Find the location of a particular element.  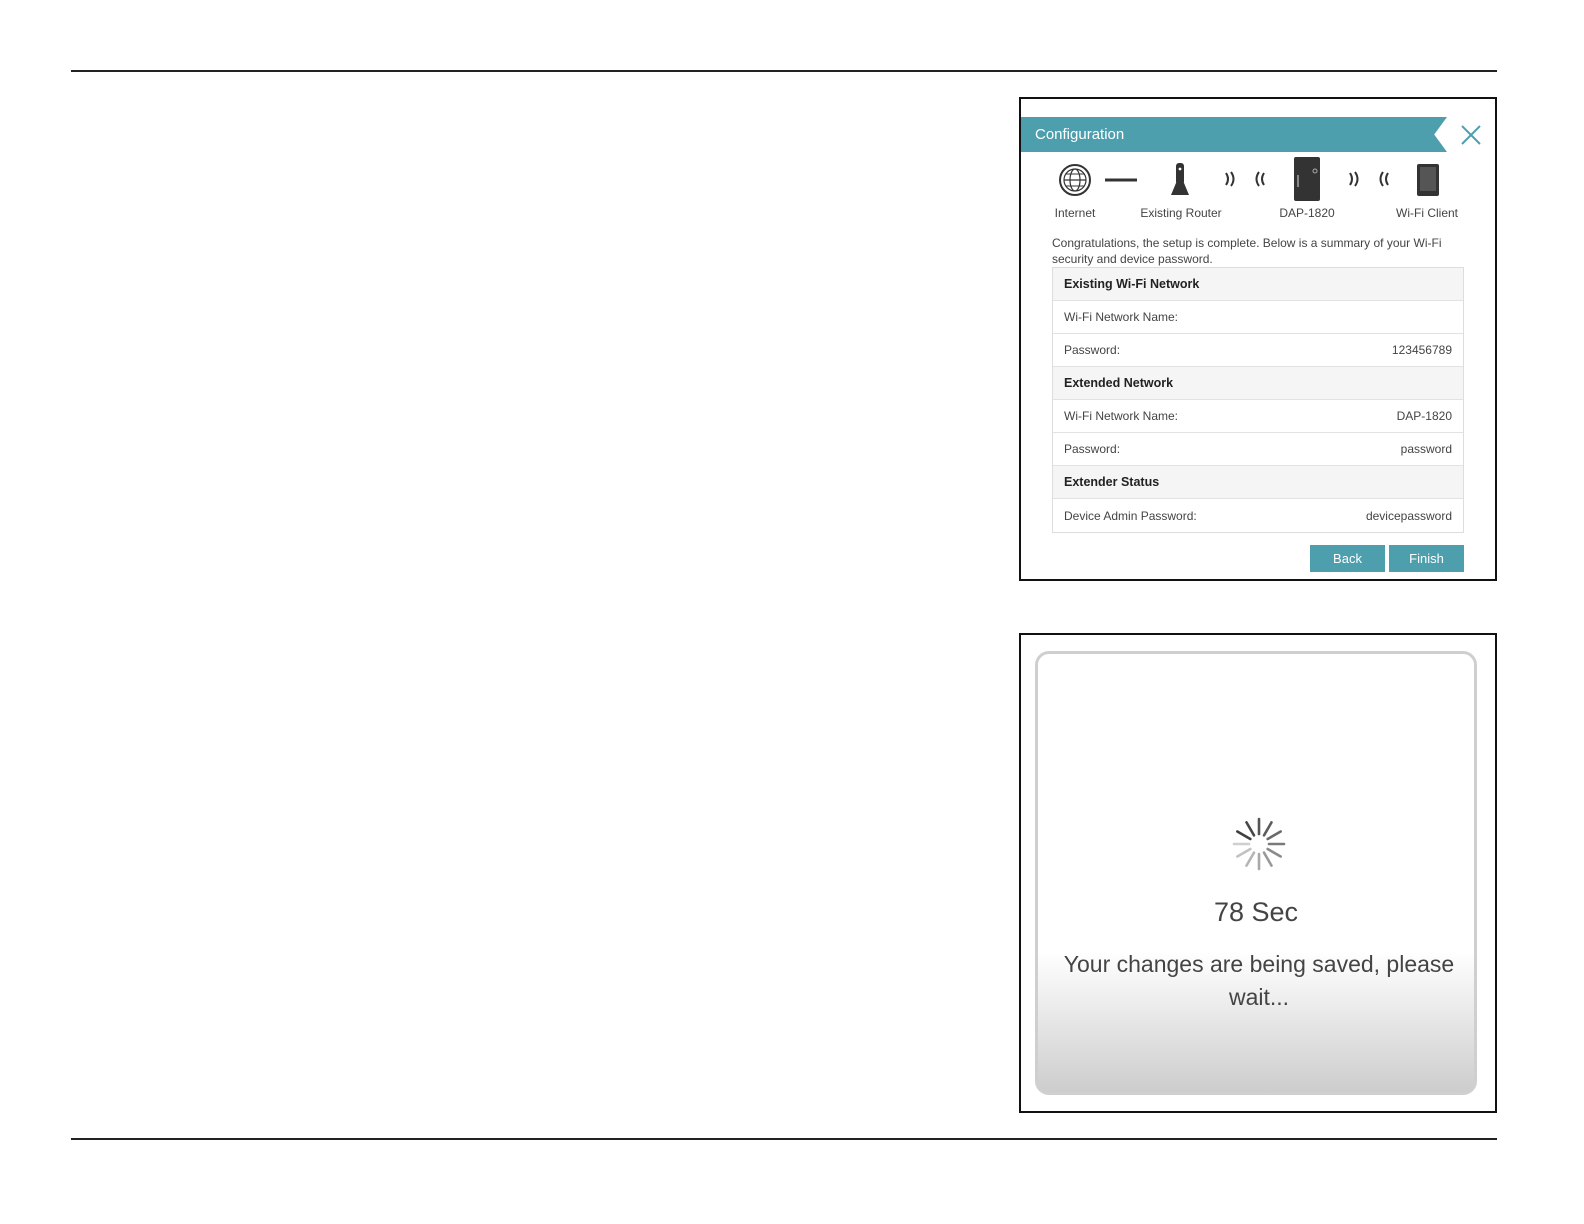

topology-label-client: Wi-Fi Client is located at coordinates (1427, 213).